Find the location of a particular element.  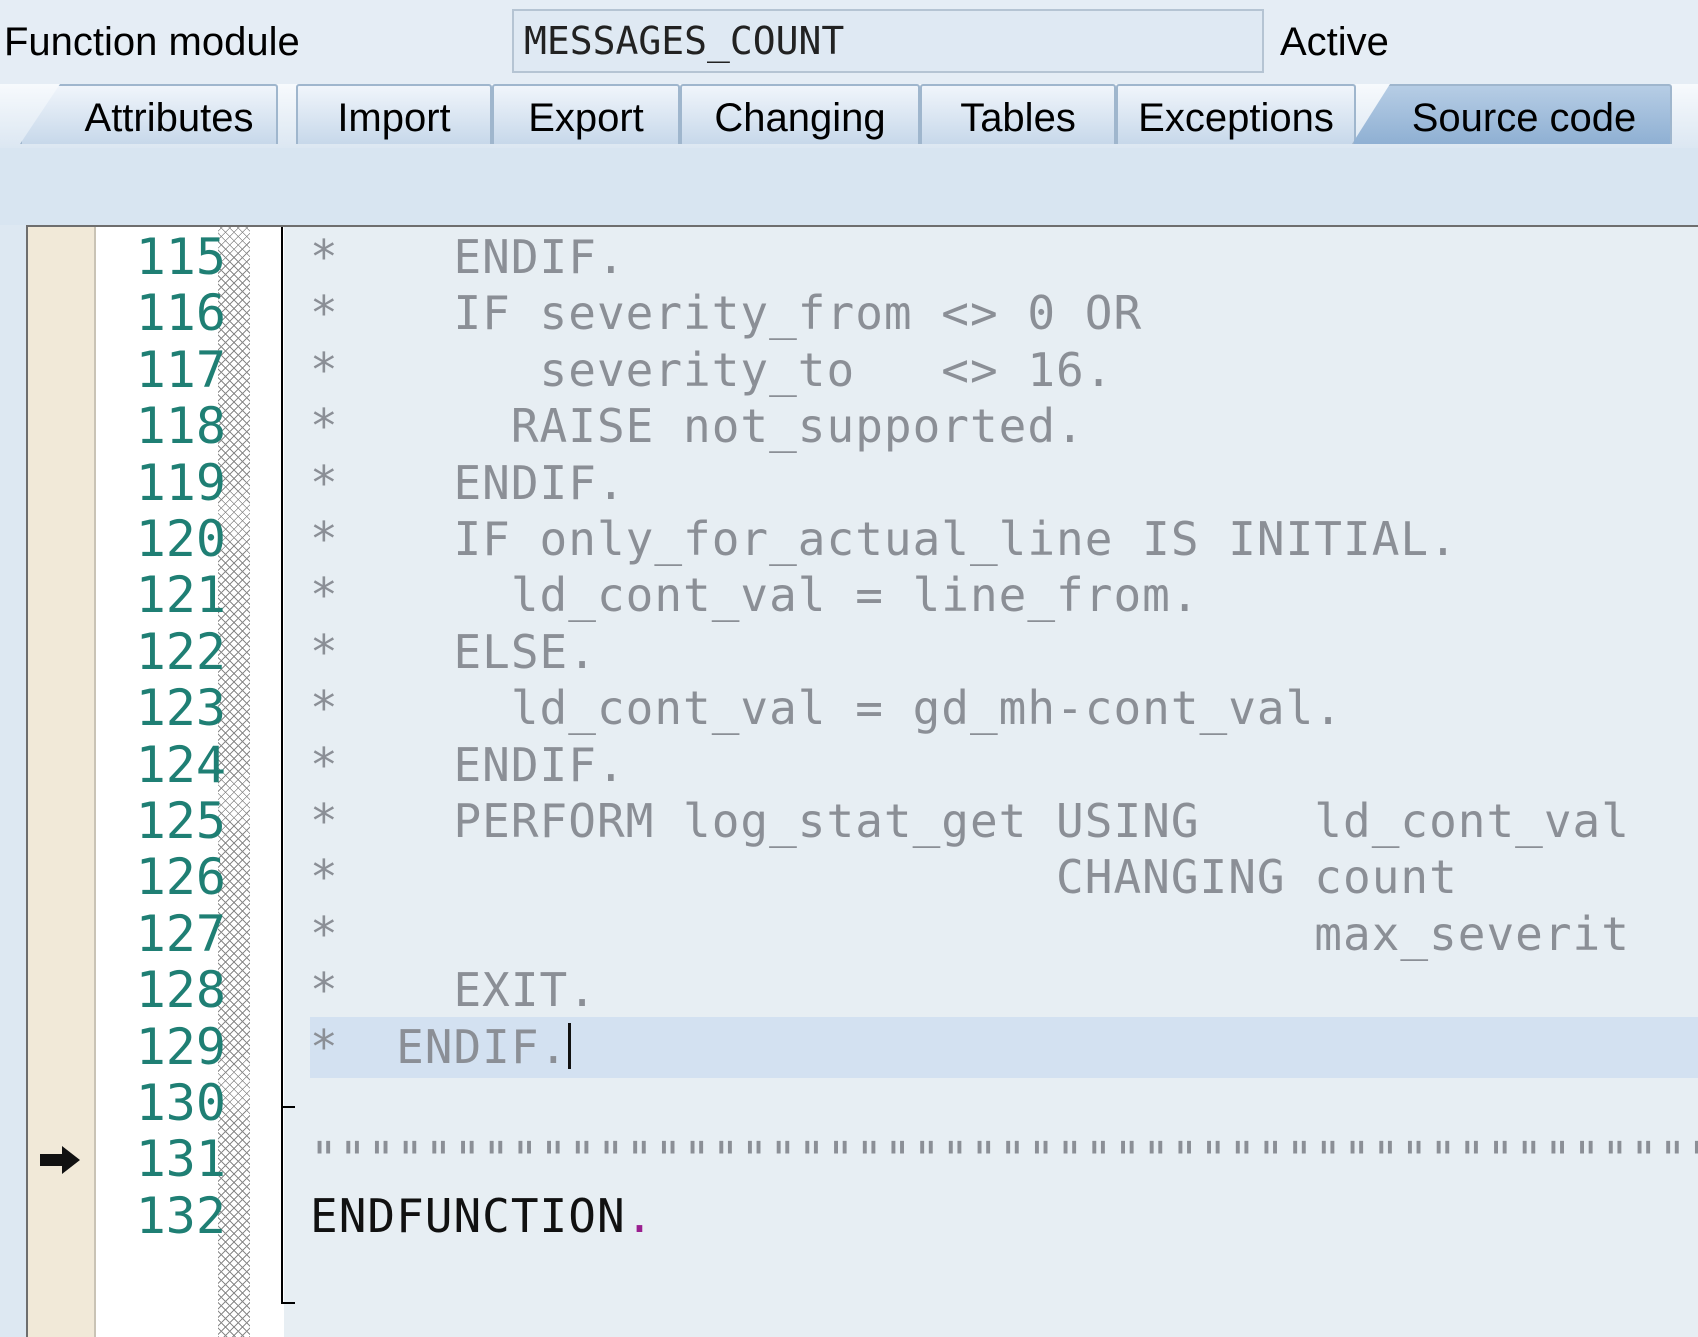

text-cursor is located at coordinates (570, 1046).